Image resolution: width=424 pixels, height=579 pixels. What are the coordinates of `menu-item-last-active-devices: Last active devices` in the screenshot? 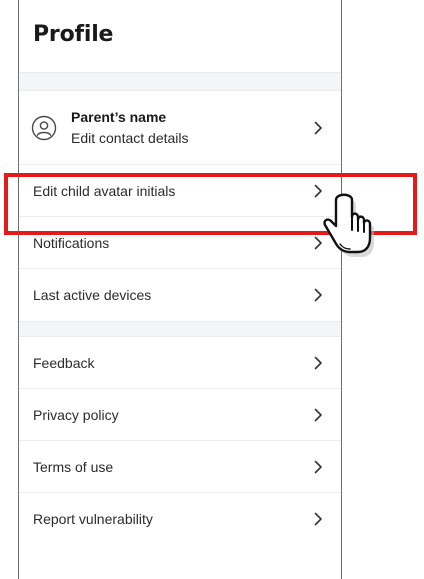 It's located at (180, 295).